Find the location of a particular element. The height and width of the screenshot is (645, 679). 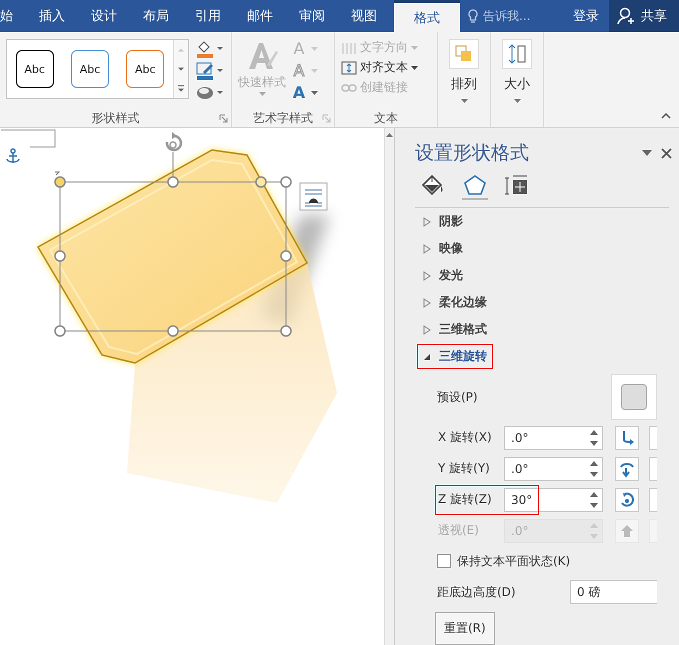

arrange-button: 排列 is located at coordinates (464, 71).